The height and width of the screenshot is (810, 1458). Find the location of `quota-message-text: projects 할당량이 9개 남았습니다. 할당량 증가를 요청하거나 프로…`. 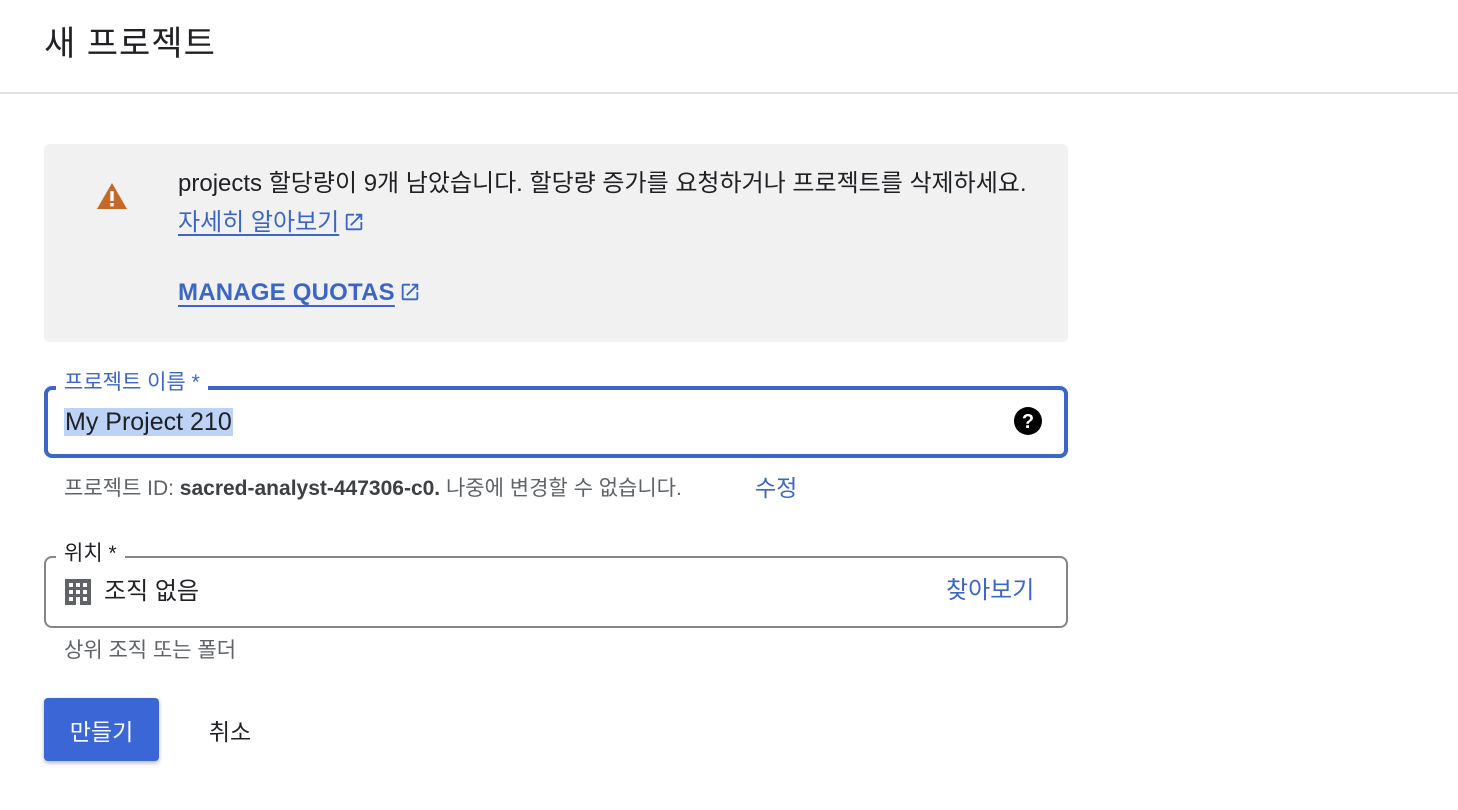

quota-message-text: projects 할당량이 9개 남았습니다. 할당량 증가를 요청하거나 프로… is located at coordinates (602, 183).